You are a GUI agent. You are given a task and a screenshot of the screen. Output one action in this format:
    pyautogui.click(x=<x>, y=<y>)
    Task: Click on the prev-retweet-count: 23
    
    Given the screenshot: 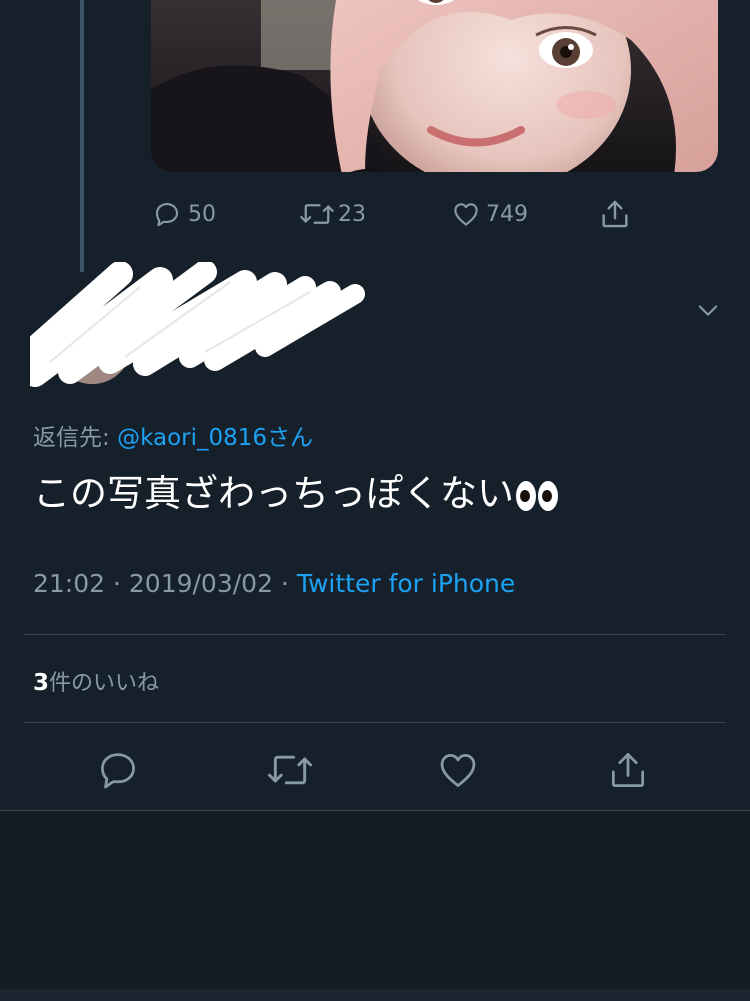 What is the action you would take?
    pyautogui.click(x=352, y=214)
    